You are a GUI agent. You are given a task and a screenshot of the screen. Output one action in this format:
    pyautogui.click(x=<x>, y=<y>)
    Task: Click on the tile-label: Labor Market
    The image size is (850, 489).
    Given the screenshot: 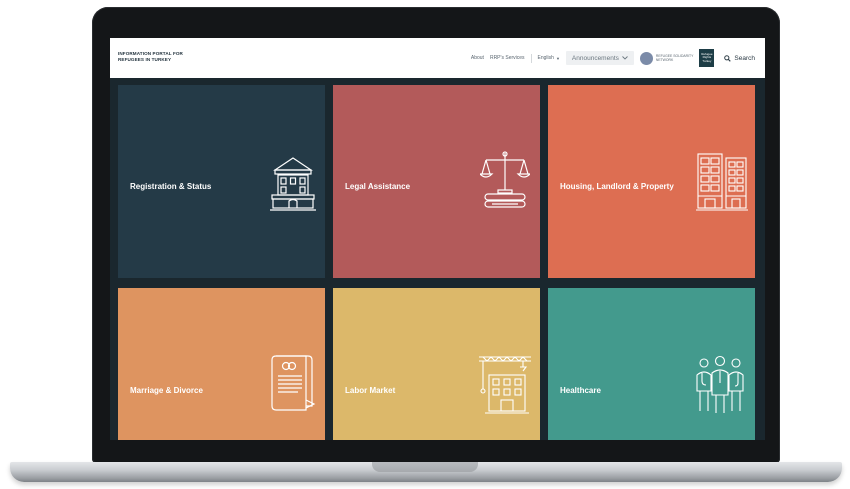 What is the action you would take?
    pyautogui.click(x=370, y=390)
    